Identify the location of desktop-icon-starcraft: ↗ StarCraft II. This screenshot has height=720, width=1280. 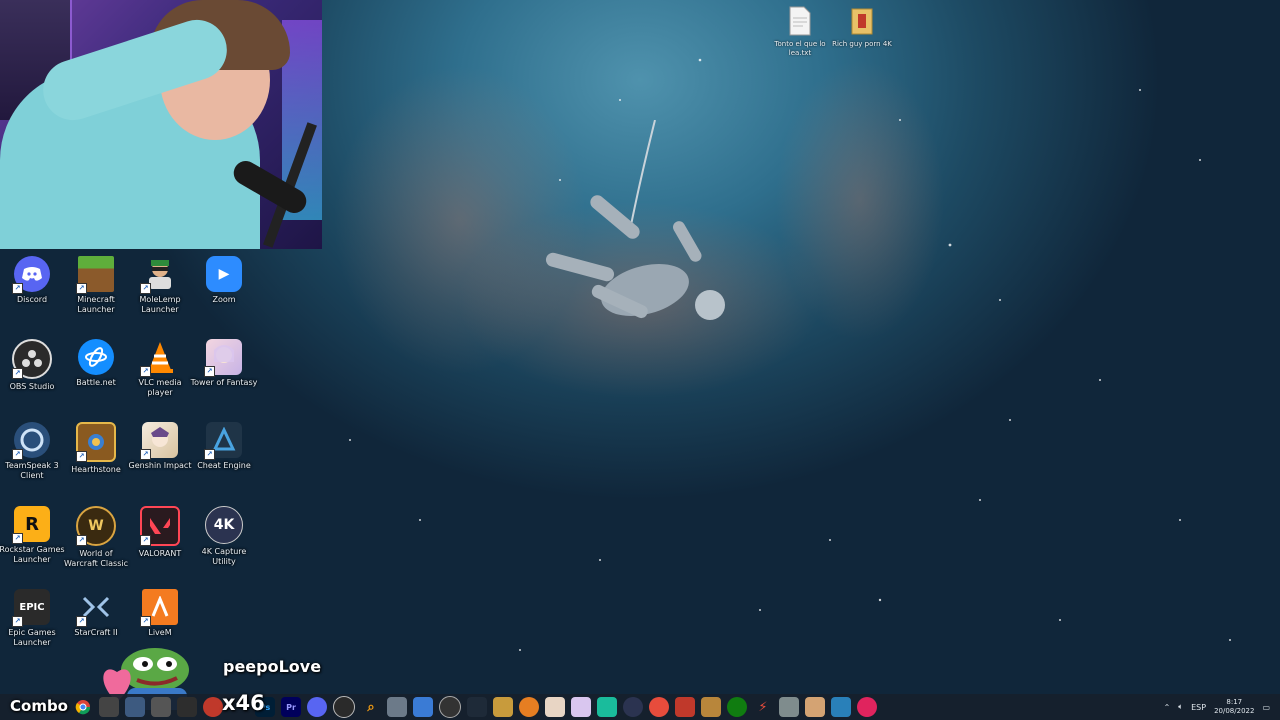
(96, 613).